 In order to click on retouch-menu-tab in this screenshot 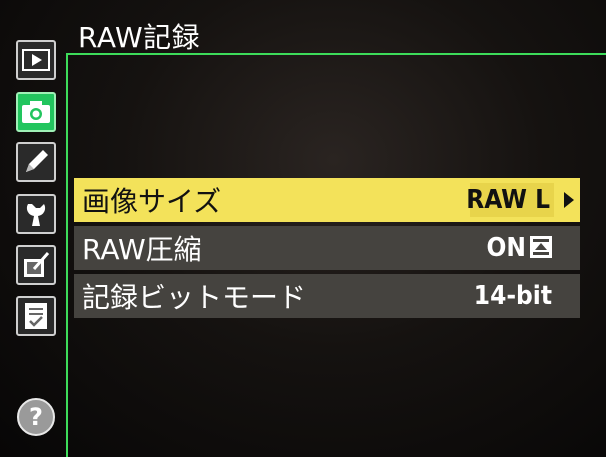, I will do `click(36, 265)`.